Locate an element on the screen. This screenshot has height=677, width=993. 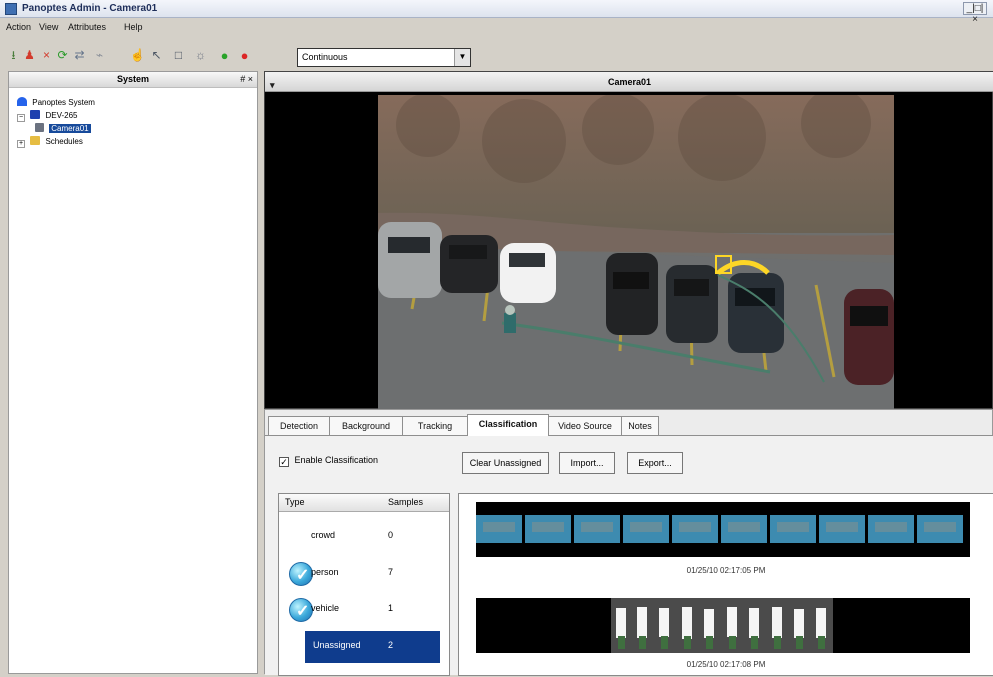
refresh-icon: ⟳ is located at coordinates (62, 55).